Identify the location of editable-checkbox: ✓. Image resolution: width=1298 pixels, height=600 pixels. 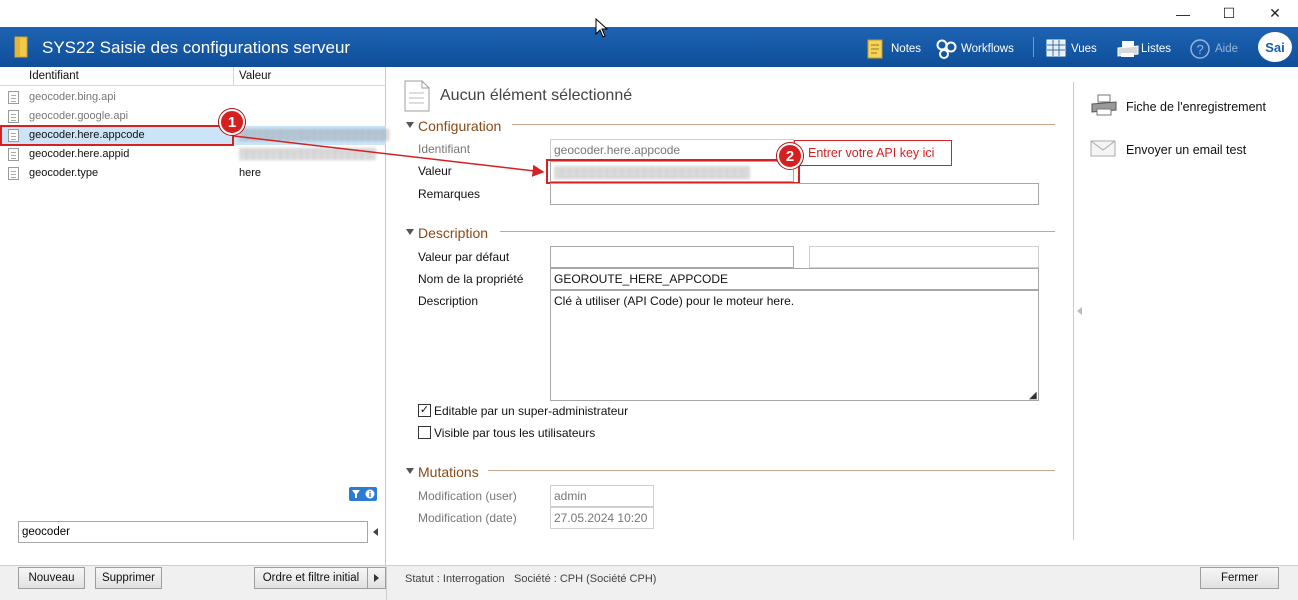
(424, 410).